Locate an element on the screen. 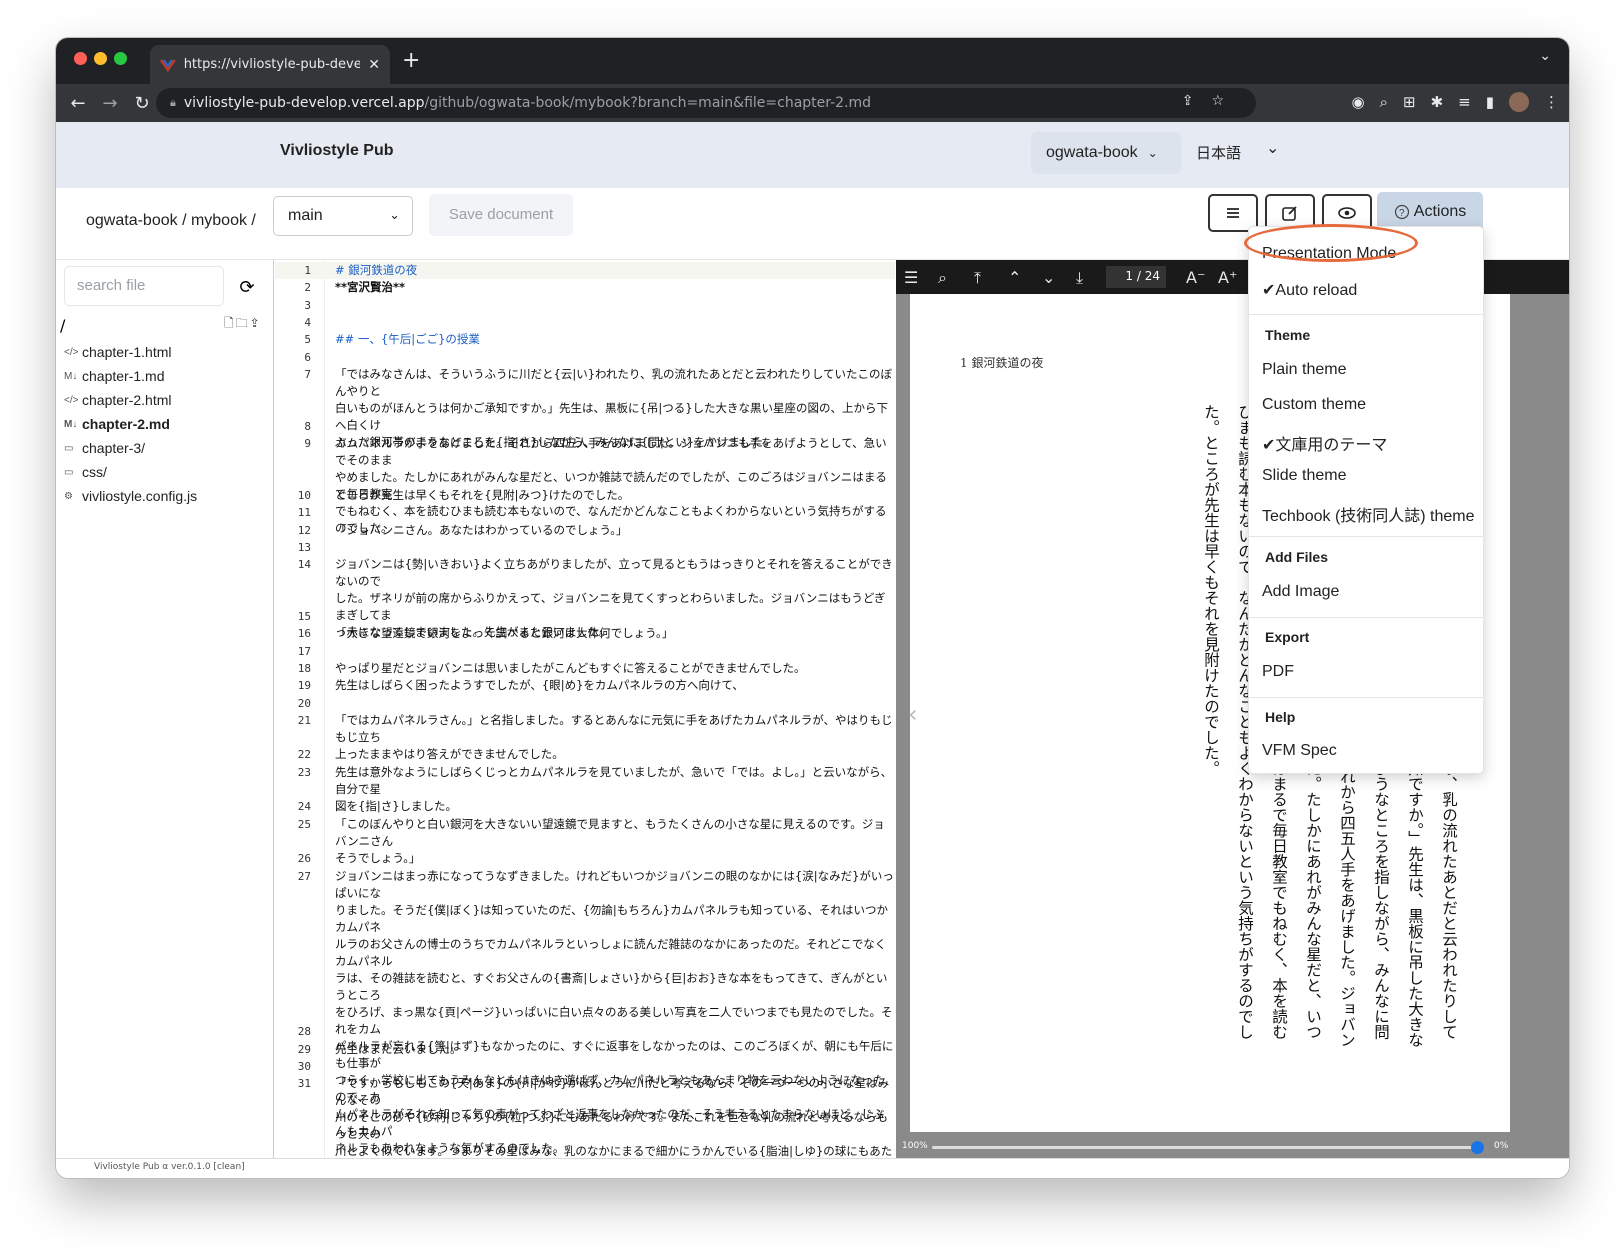 The height and width of the screenshot is (1252, 1624). save-document-button: Save document is located at coordinates (501, 215).